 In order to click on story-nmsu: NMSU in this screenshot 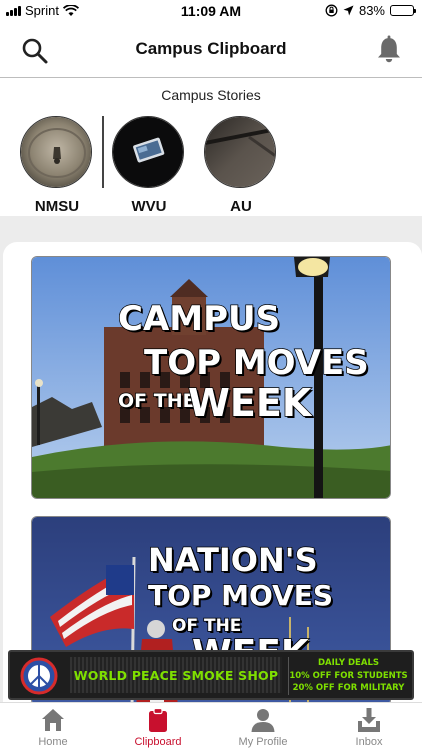, I will do `click(57, 165)`.